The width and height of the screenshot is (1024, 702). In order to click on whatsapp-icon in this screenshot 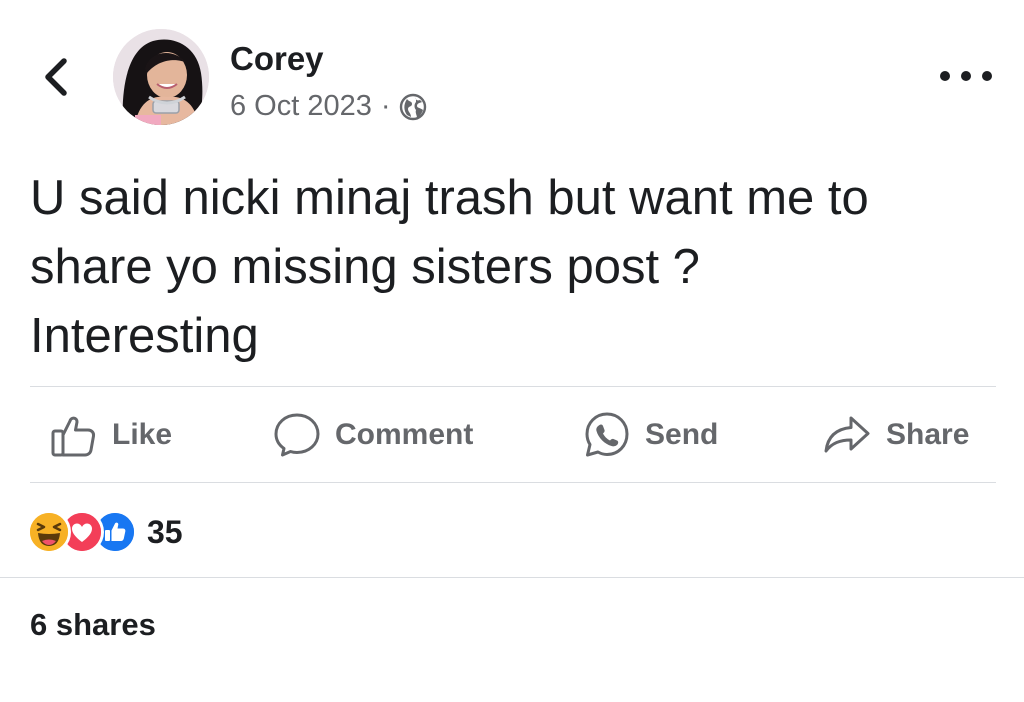, I will do `click(607, 434)`.